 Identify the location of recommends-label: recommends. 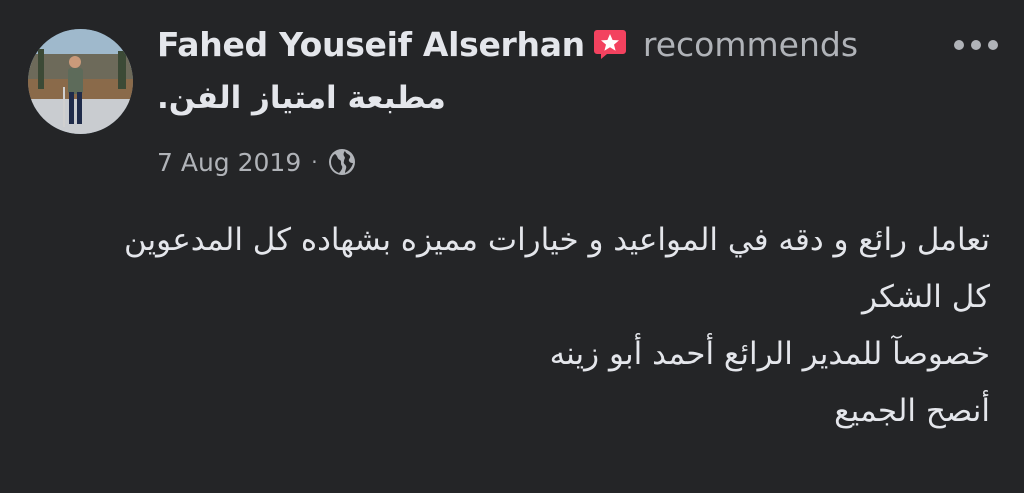
(750, 44).